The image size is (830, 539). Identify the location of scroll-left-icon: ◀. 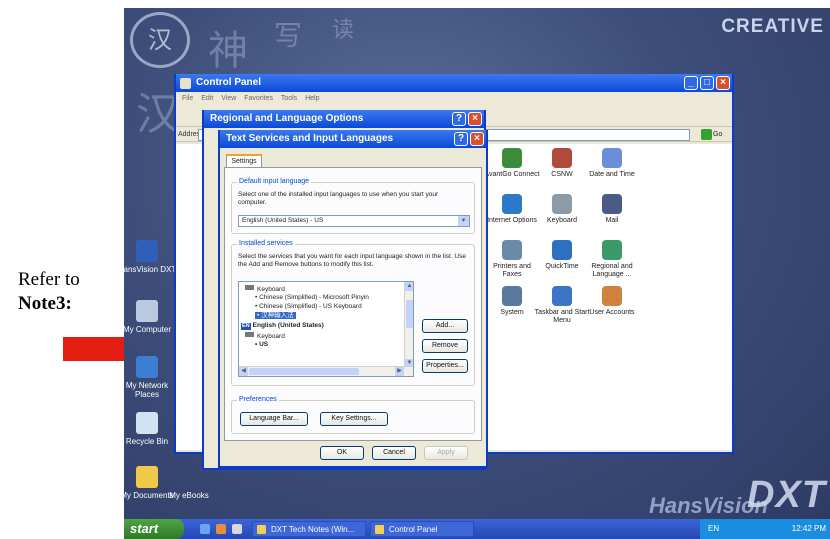
(243, 371).